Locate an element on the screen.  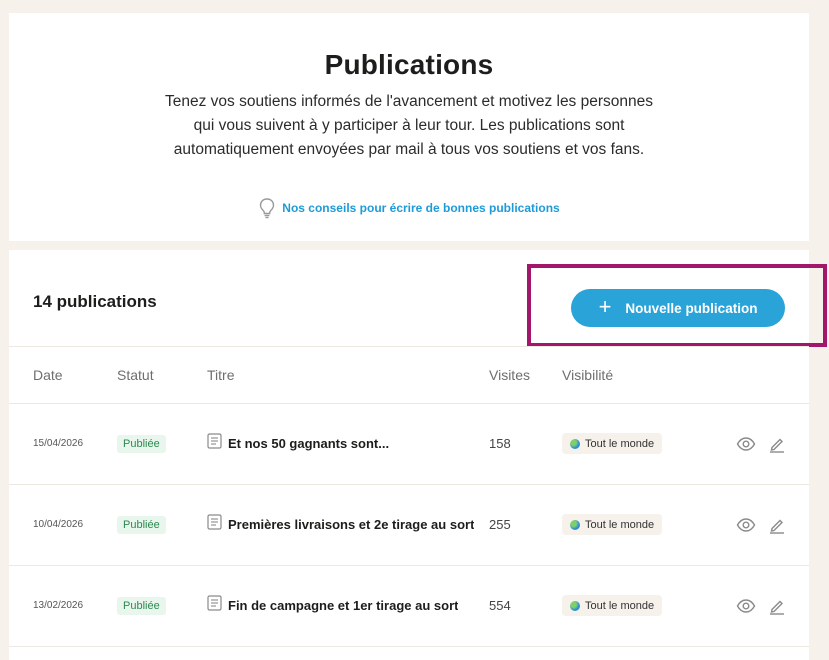
new-publication-label: Nouvelle publication is located at coordinates (691, 308).